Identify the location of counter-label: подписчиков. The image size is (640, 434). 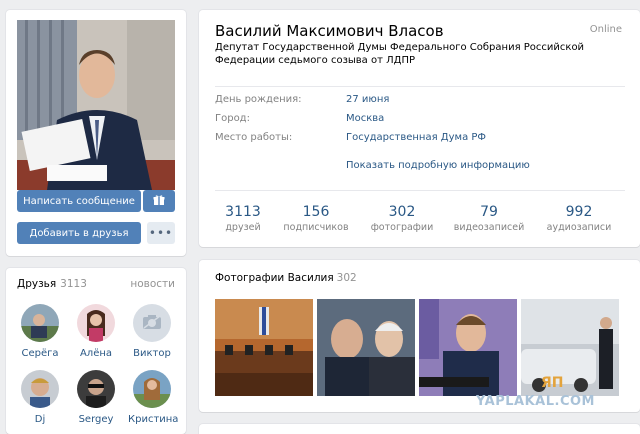
(316, 227).